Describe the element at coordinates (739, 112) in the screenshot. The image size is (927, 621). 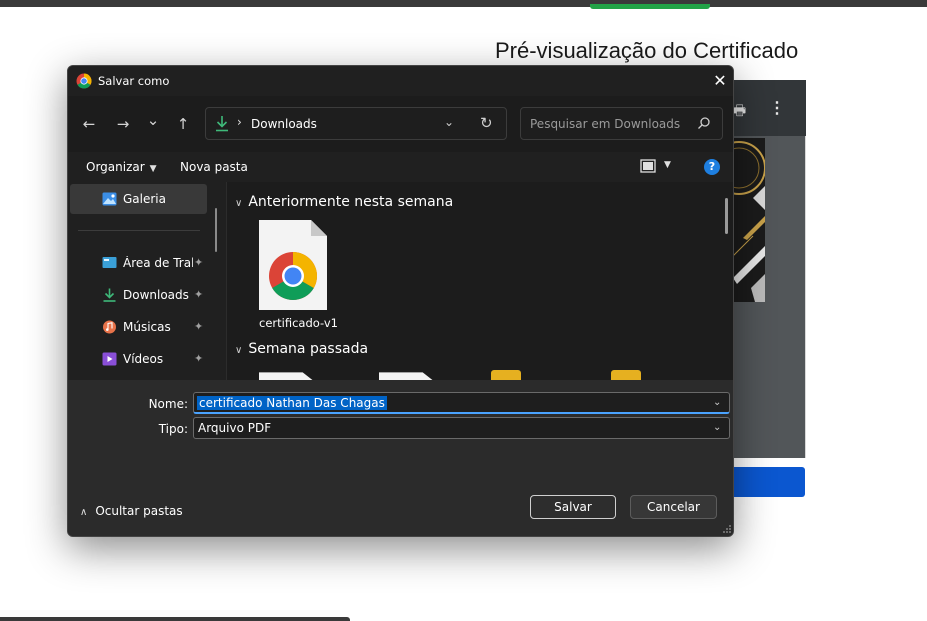
I see `print-icon: 🖶` at that location.